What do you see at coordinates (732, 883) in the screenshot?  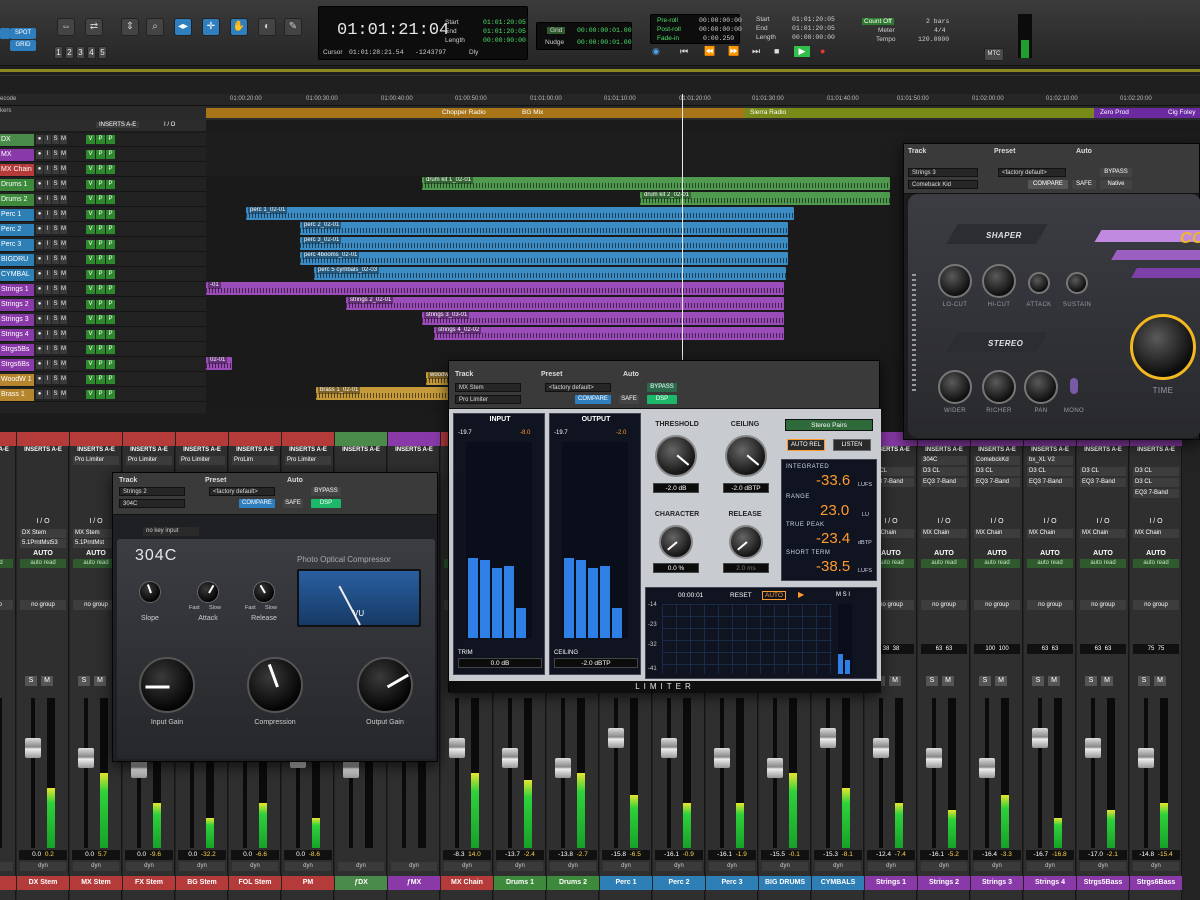 I see `track-name-label: Perc 3` at bounding box center [732, 883].